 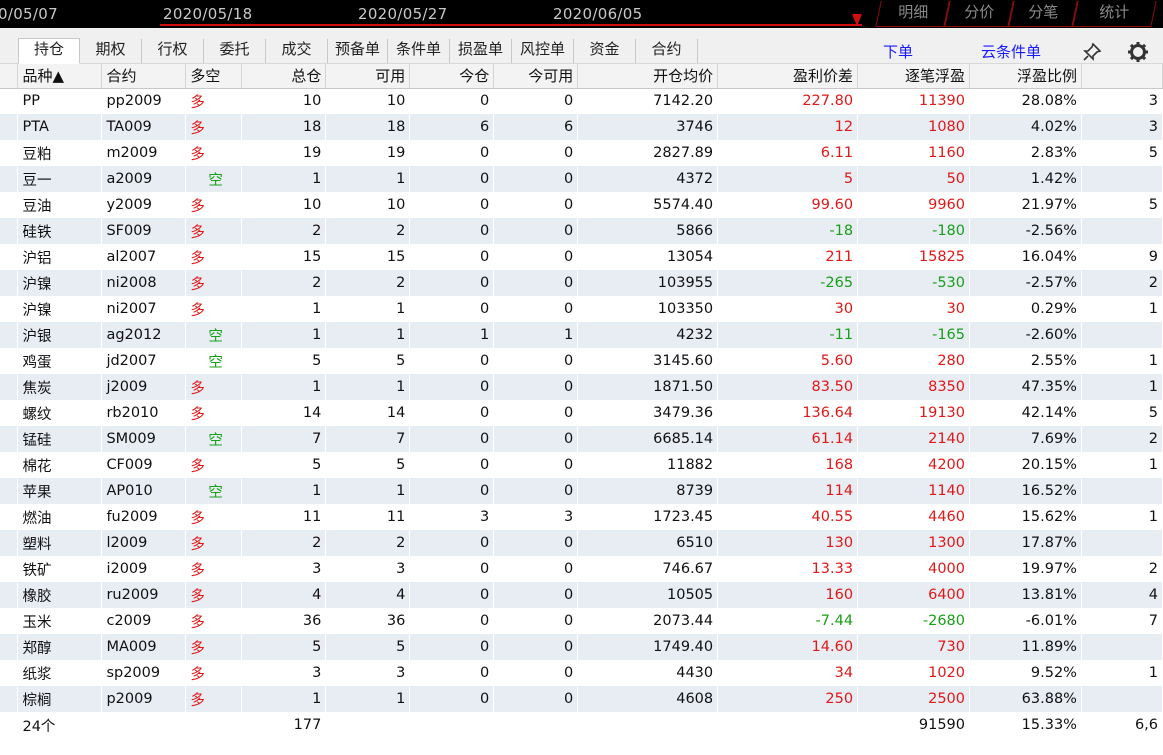 I want to click on tab-positions: 持仓, so click(x=49, y=51).